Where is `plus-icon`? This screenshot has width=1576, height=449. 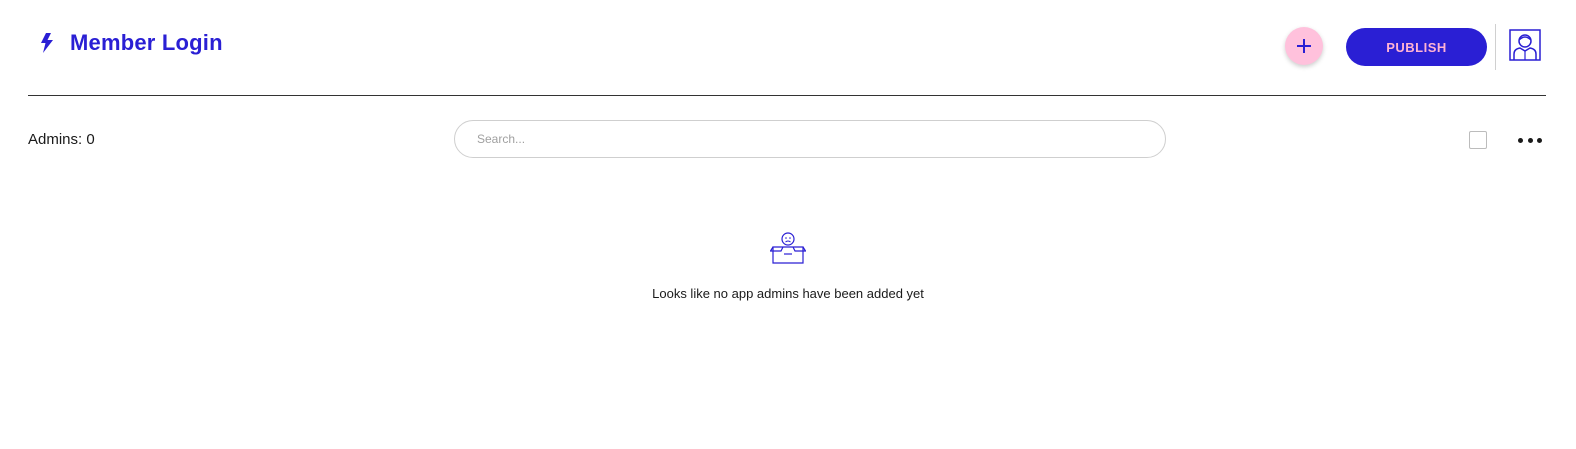 plus-icon is located at coordinates (1304, 46).